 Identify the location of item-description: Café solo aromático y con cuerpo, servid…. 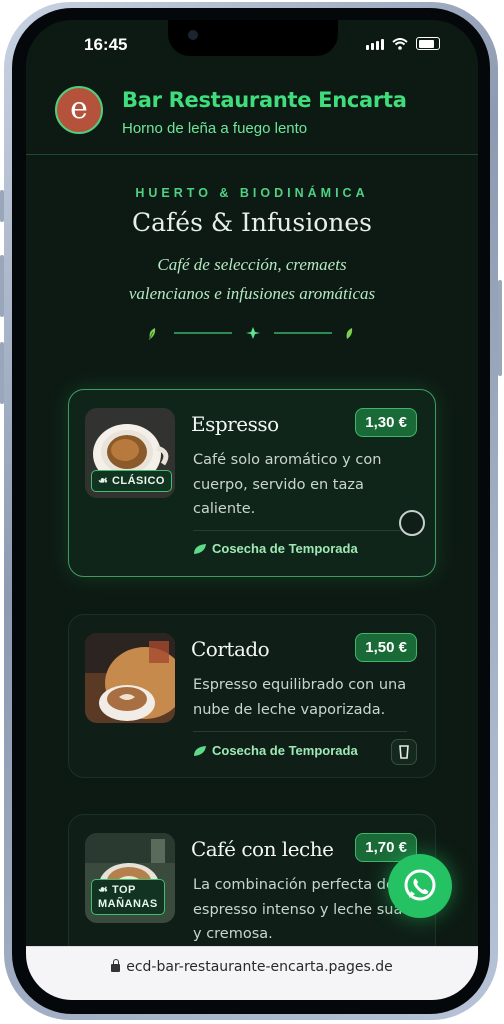
(287, 484).